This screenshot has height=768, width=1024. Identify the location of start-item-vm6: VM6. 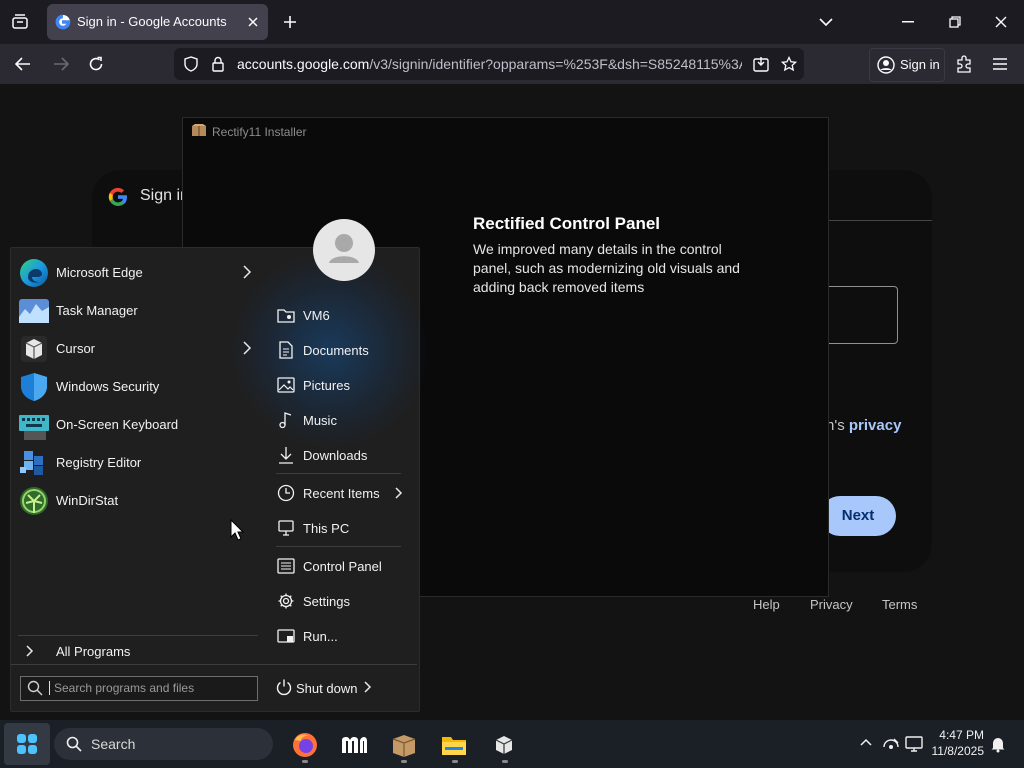
(342, 315).